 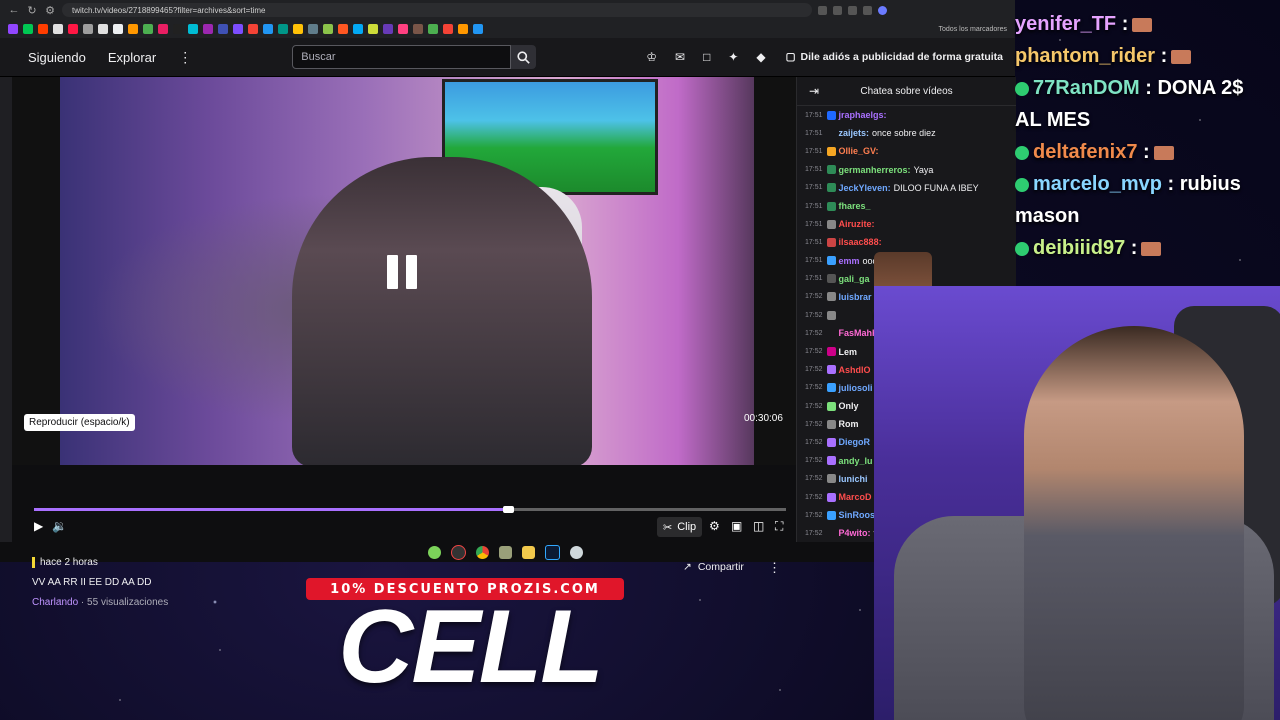 I want to click on chat-username: JeckYleven:, so click(x=865, y=188).